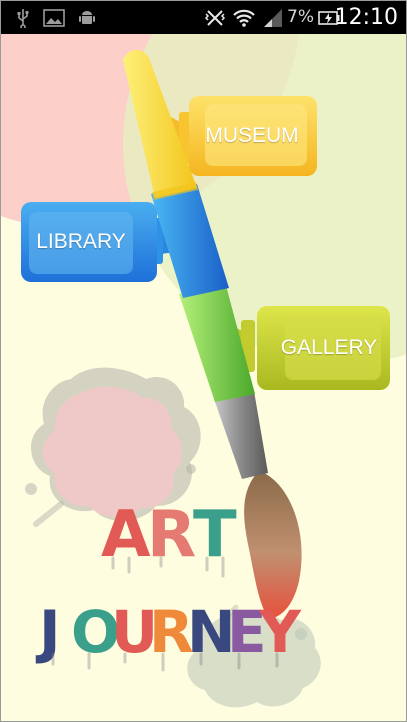  What do you see at coordinates (366, 17) in the screenshot?
I see `clock: 12:10` at bounding box center [366, 17].